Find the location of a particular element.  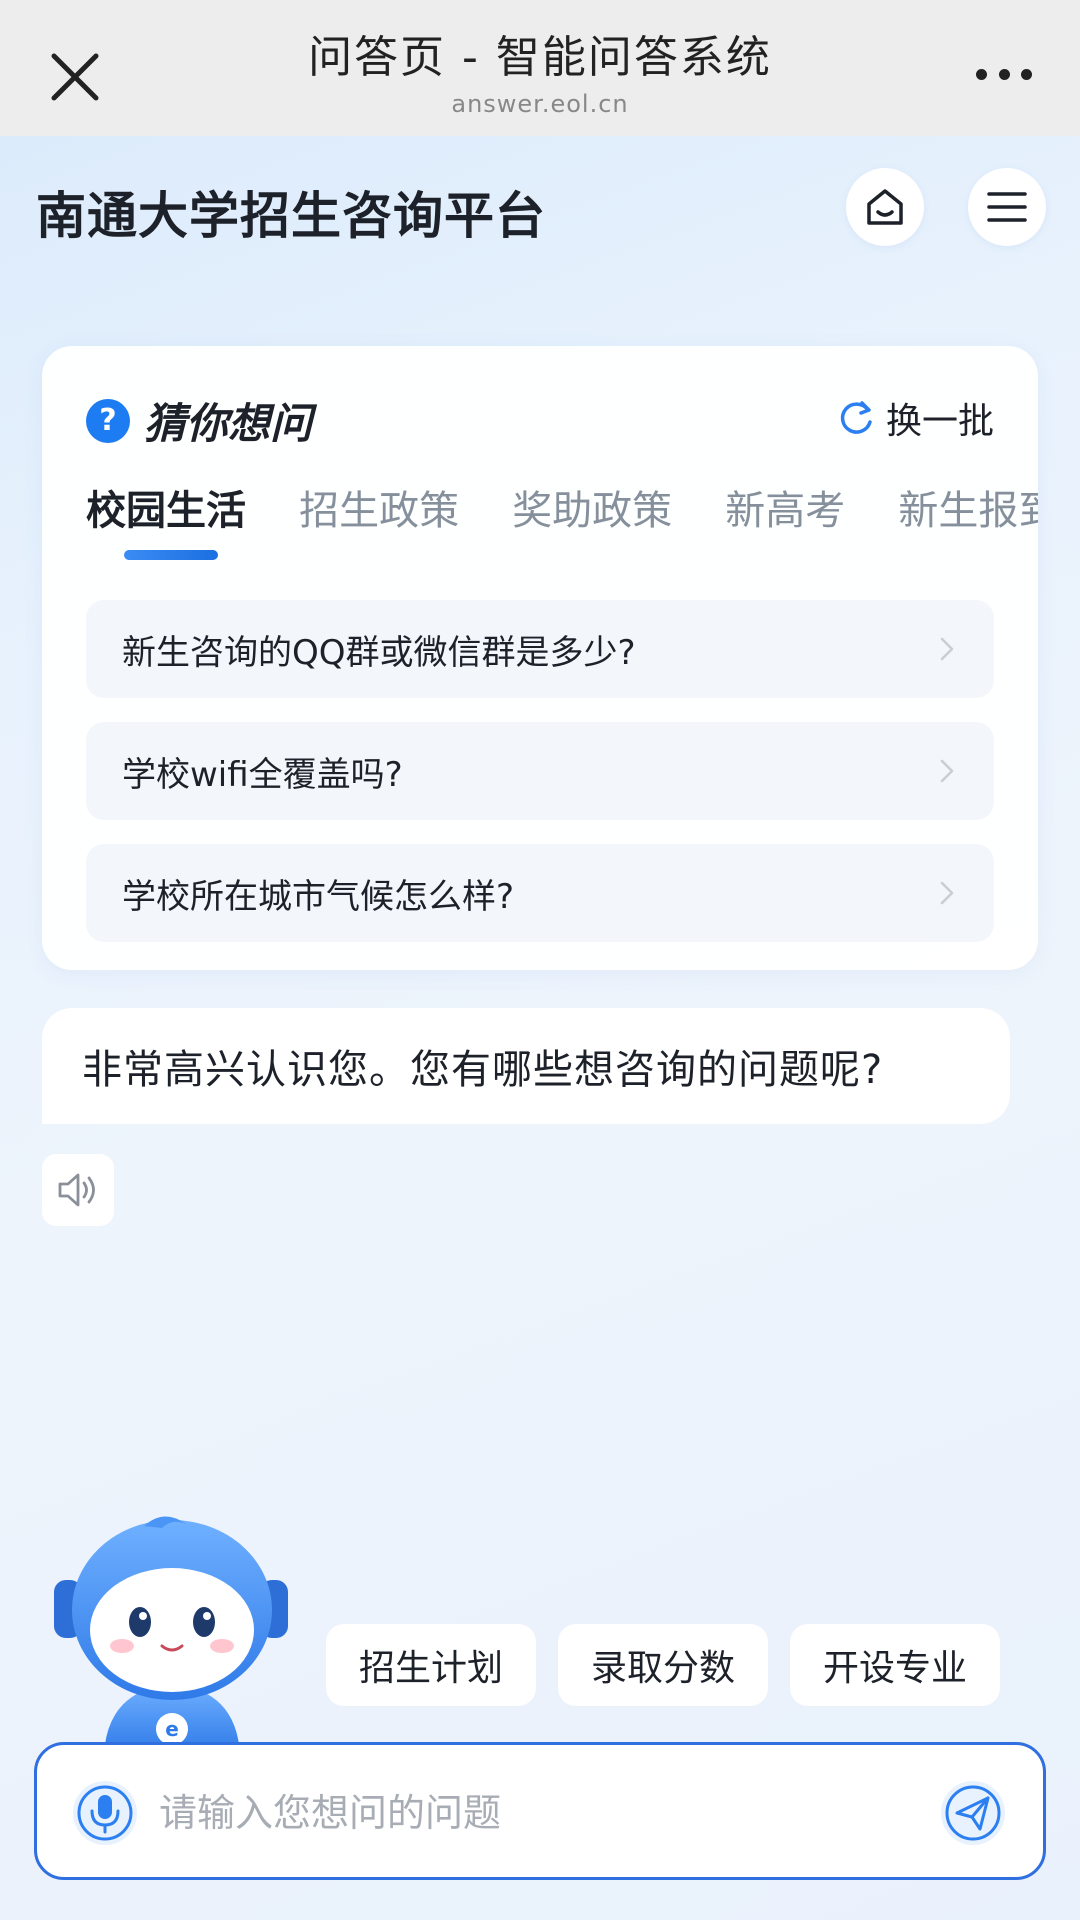

card-header: ? 猜你想问 is located at coordinates (199, 420).